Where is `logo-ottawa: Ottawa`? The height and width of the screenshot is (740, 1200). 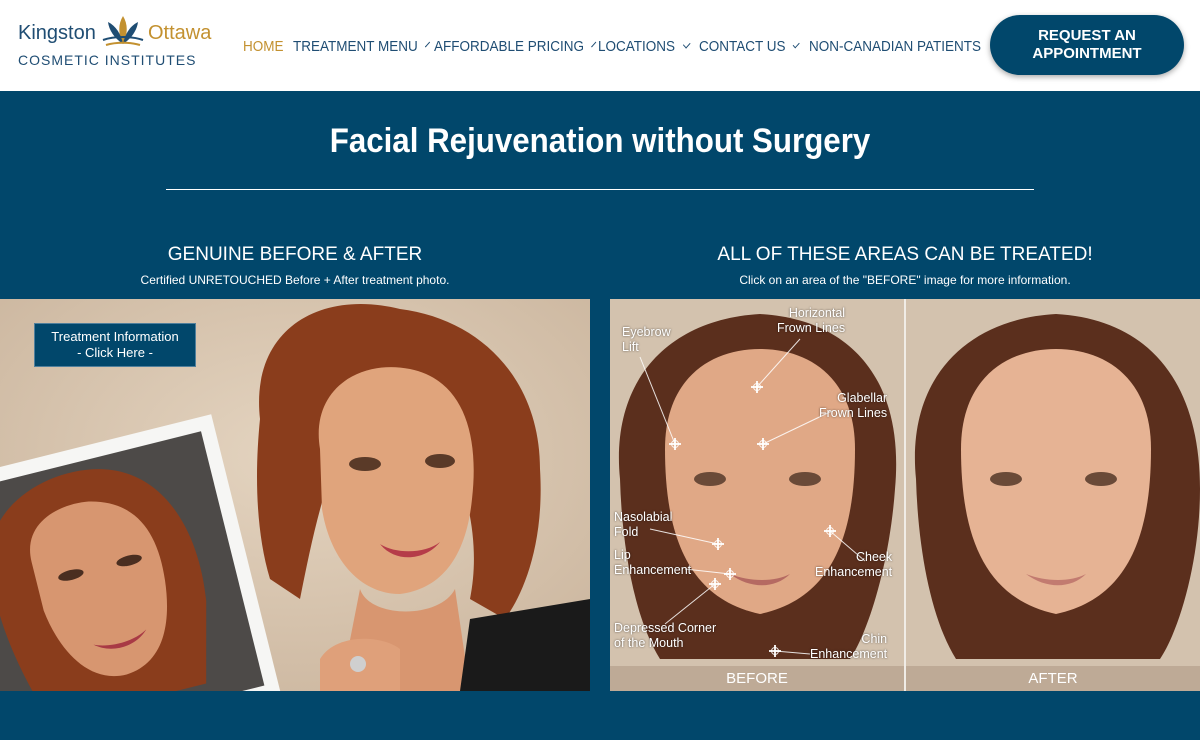 logo-ottawa: Ottawa is located at coordinates (180, 33).